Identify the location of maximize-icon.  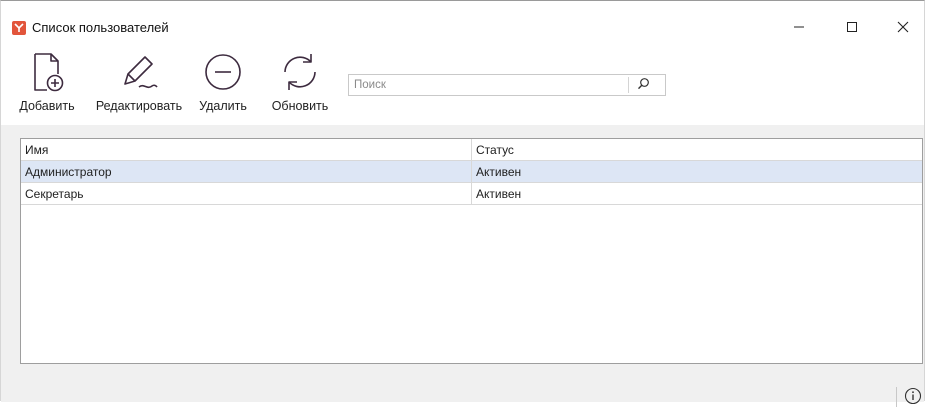
(852, 28).